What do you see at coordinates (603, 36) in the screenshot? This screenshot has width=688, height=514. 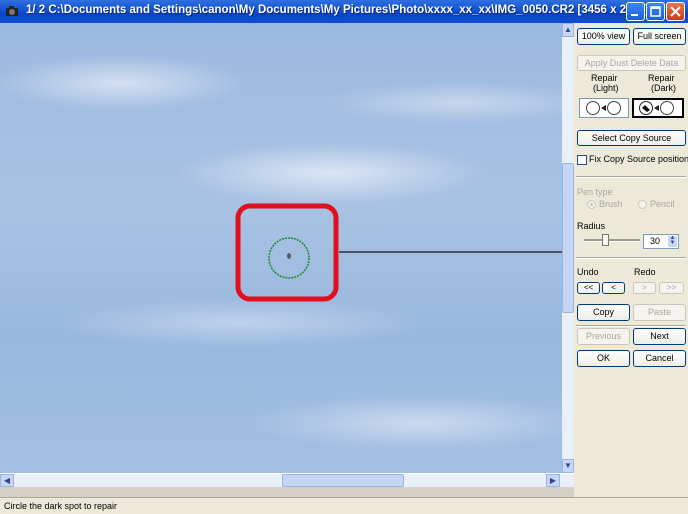 I see `100-percent-view-button: 100% view` at bounding box center [603, 36].